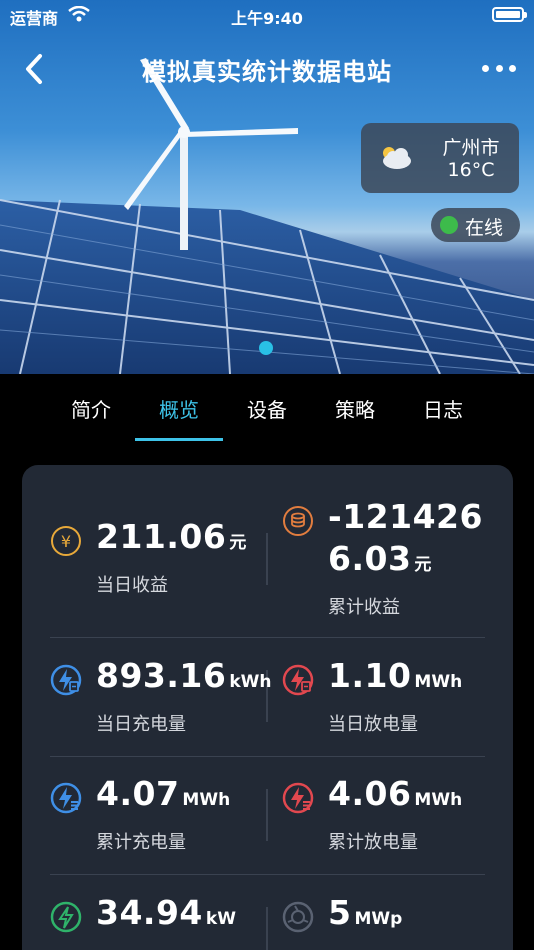  What do you see at coordinates (141, 842) in the screenshot?
I see `stat-label: 累计充电量` at bounding box center [141, 842].